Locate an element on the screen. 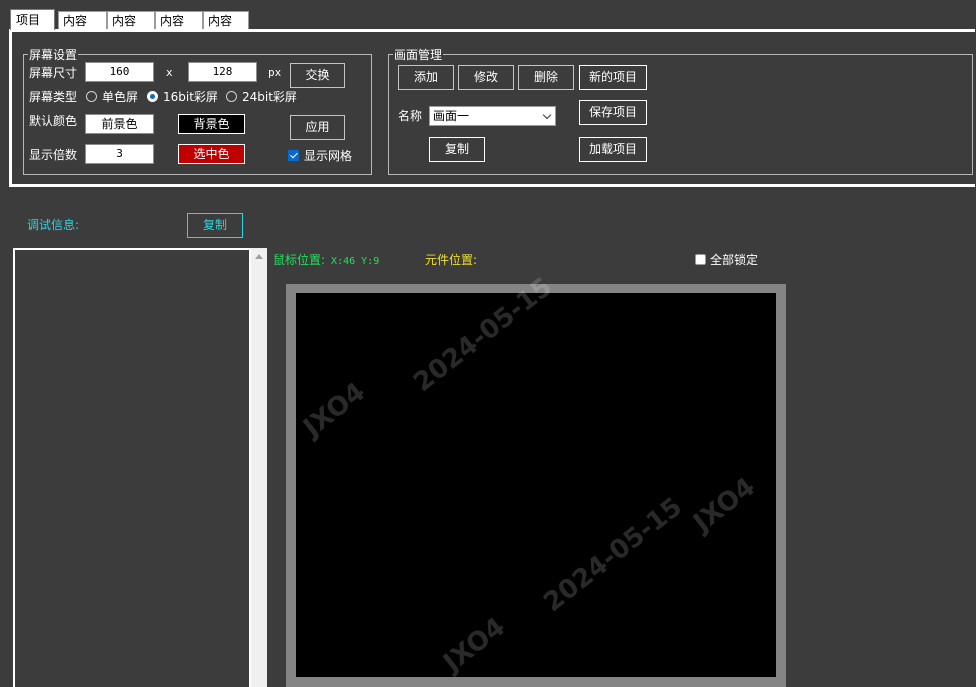  screen-manage-legend: 画面管理 is located at coordinates (418, 55).